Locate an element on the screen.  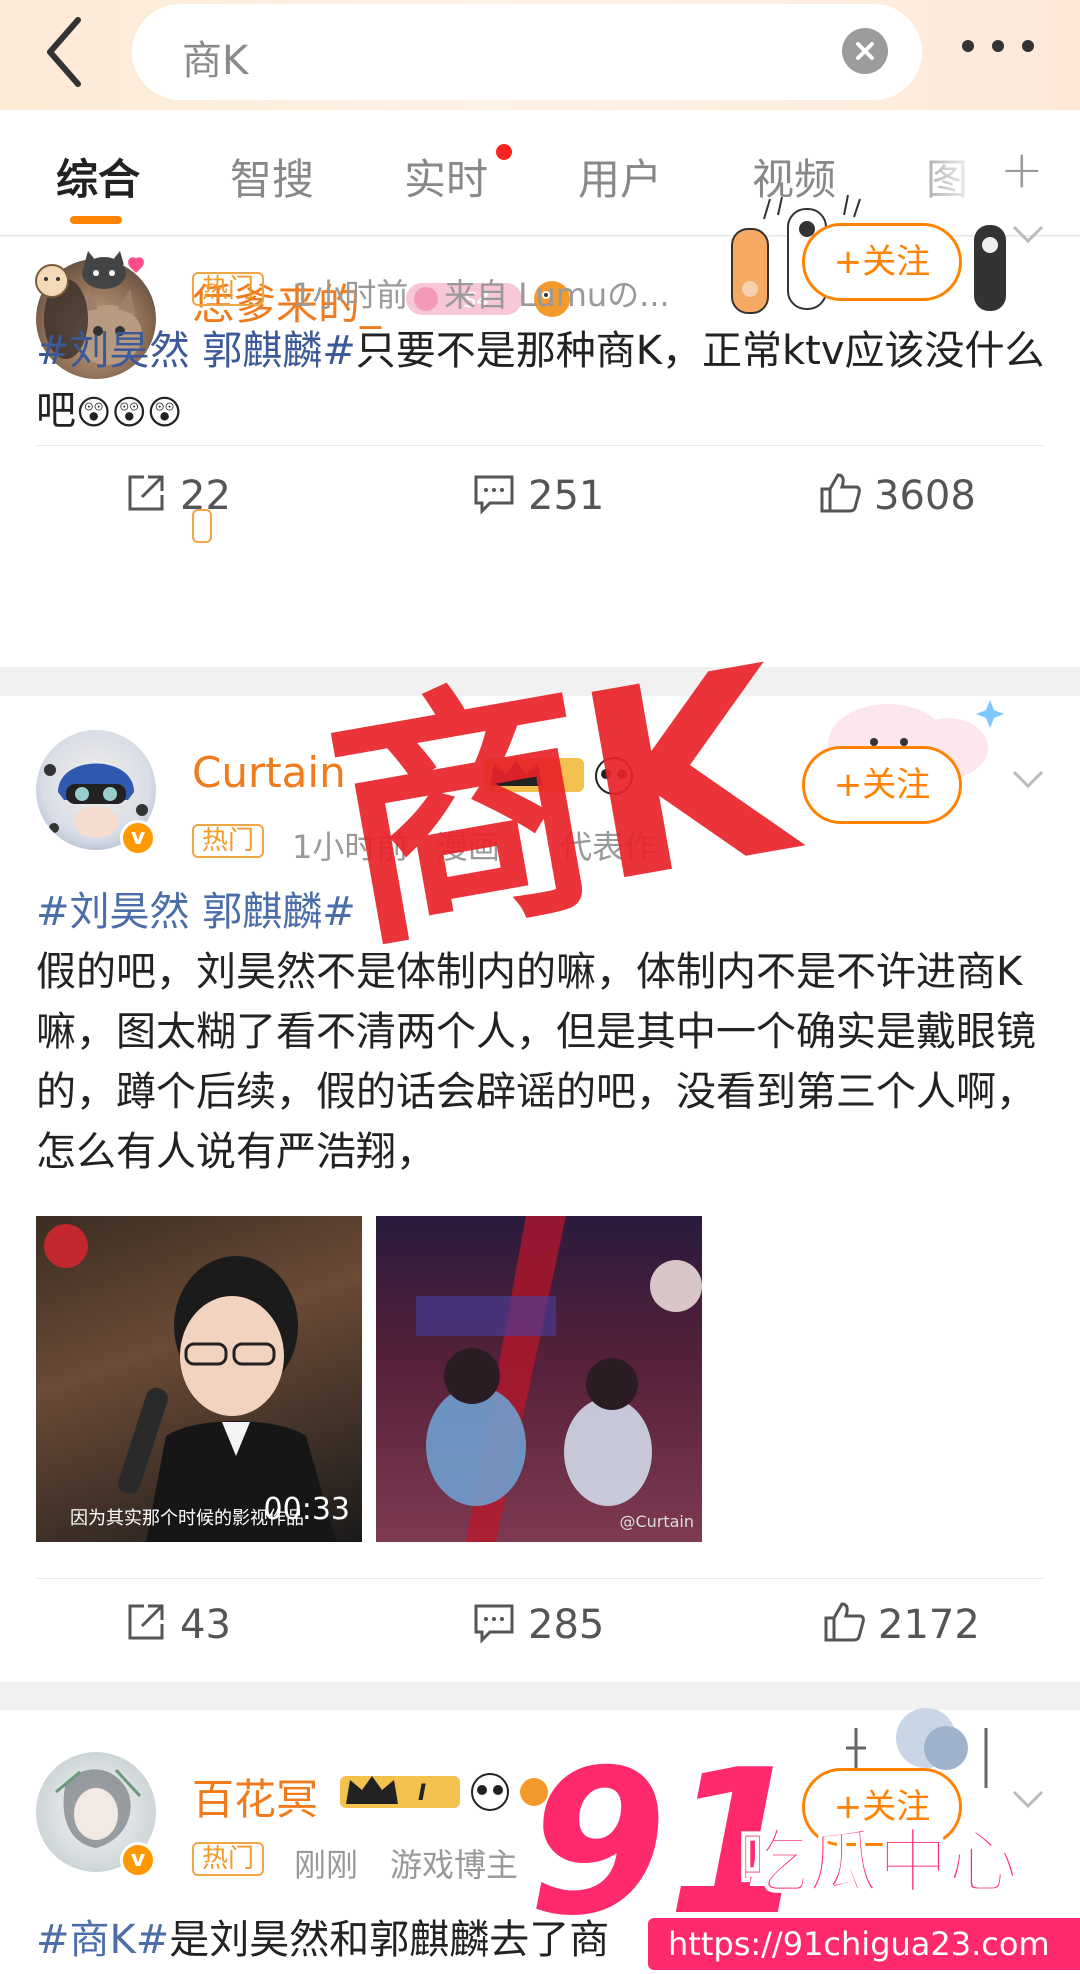
post-time: 刚刚 is located at coordinates (326, 1865).